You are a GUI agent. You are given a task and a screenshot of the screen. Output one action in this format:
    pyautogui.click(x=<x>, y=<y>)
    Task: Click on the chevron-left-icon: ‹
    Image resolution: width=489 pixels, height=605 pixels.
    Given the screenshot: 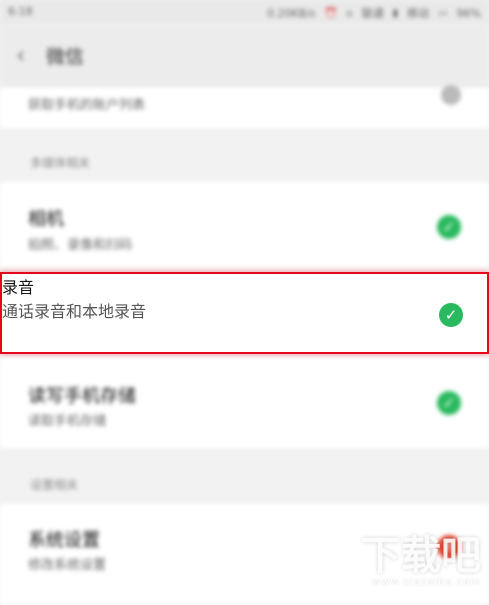 What is the action you would take?
    pyautogui.click(x=26, y=55)
    